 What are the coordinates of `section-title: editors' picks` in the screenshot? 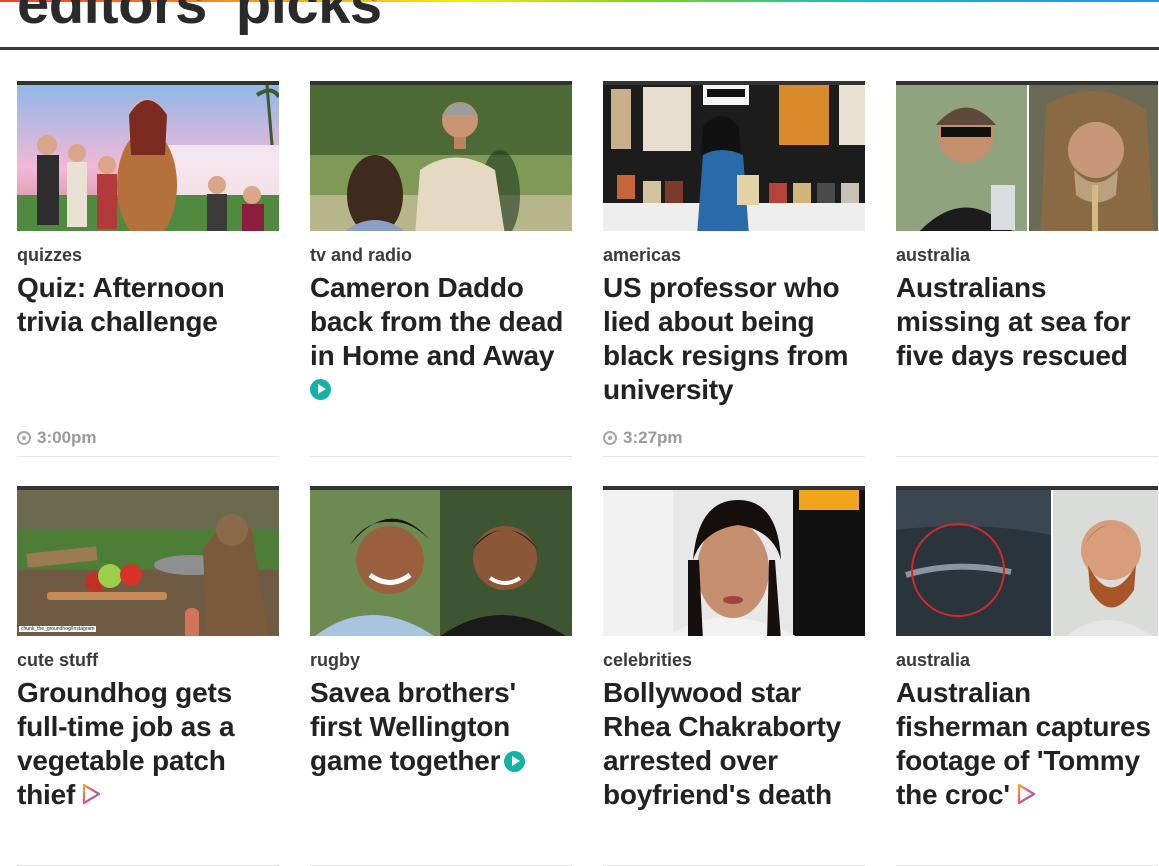 It's located at (199, 18).